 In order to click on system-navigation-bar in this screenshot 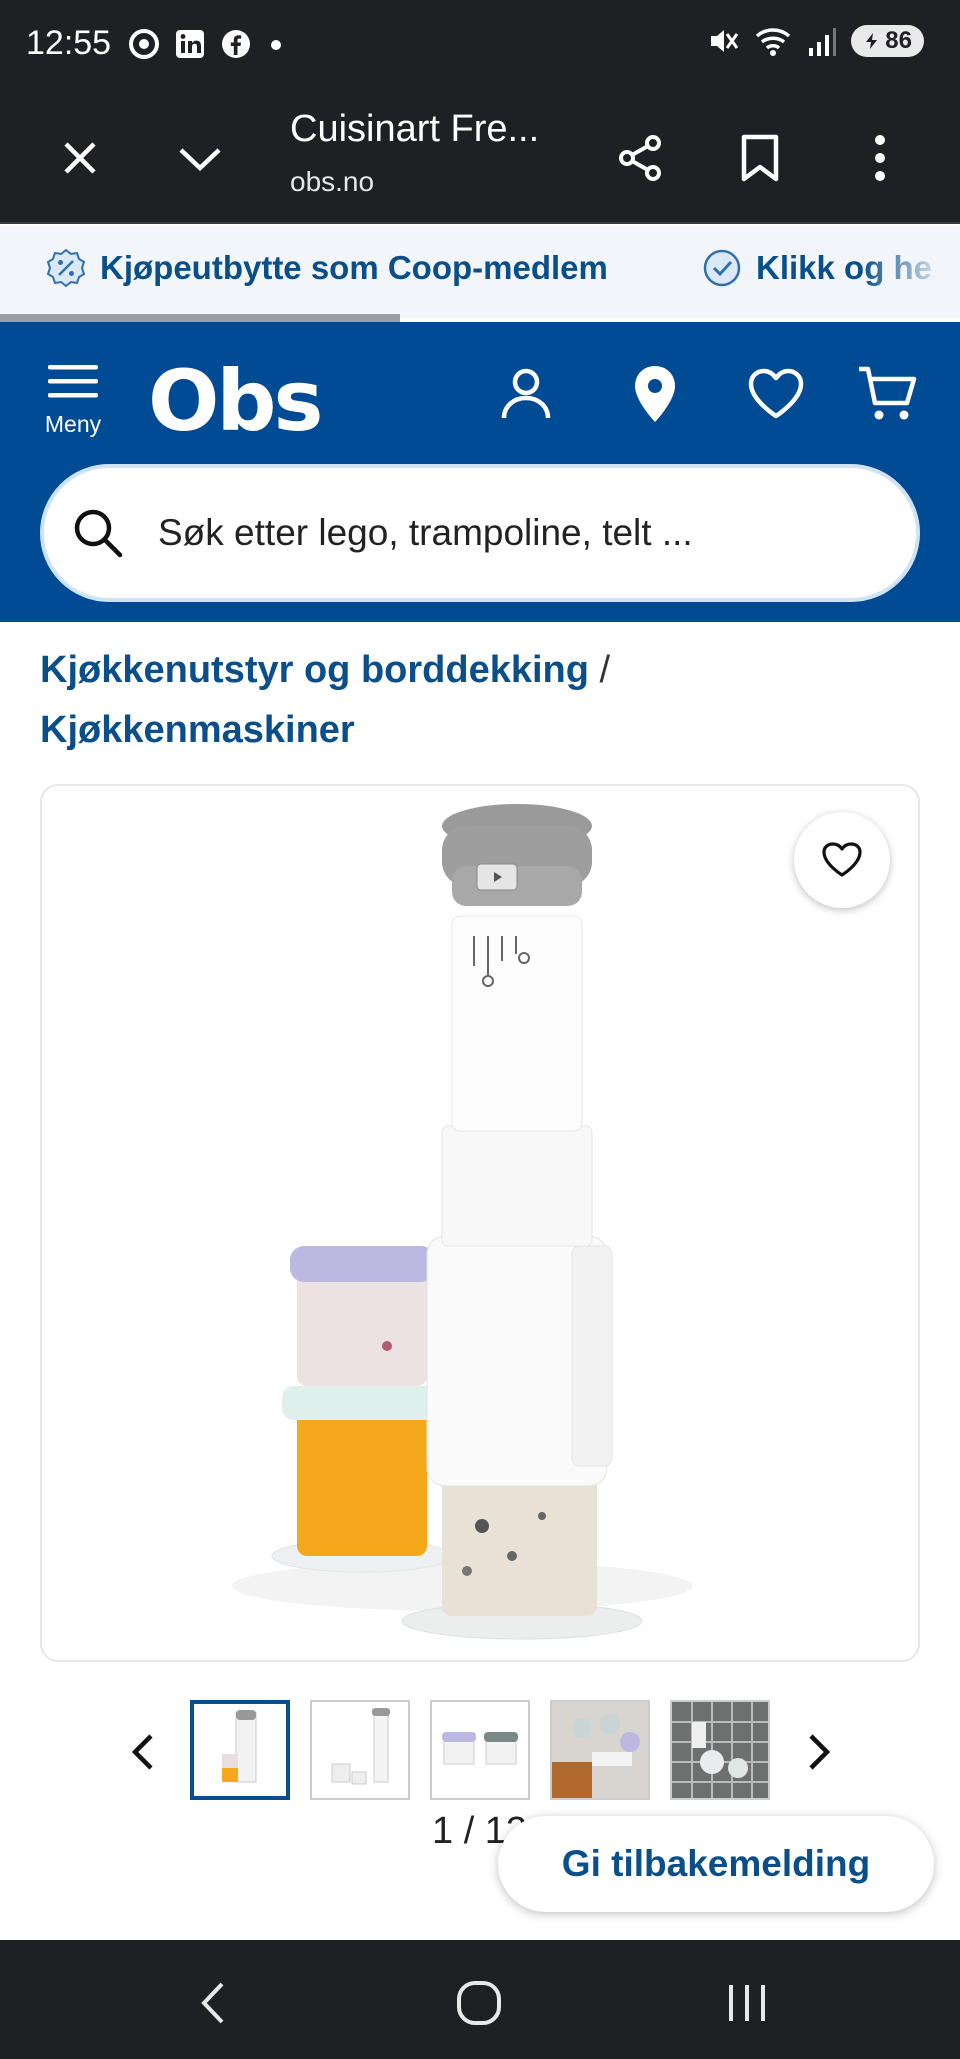, I will do `click(480, 1999)`.